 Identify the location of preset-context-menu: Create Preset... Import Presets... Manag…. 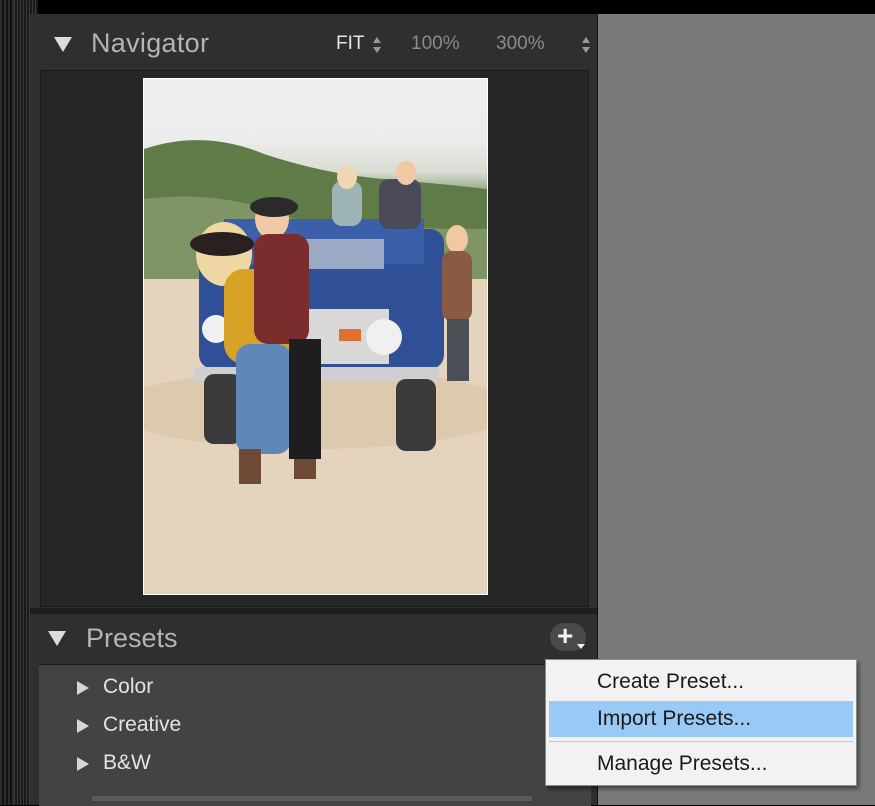
(701, 722).